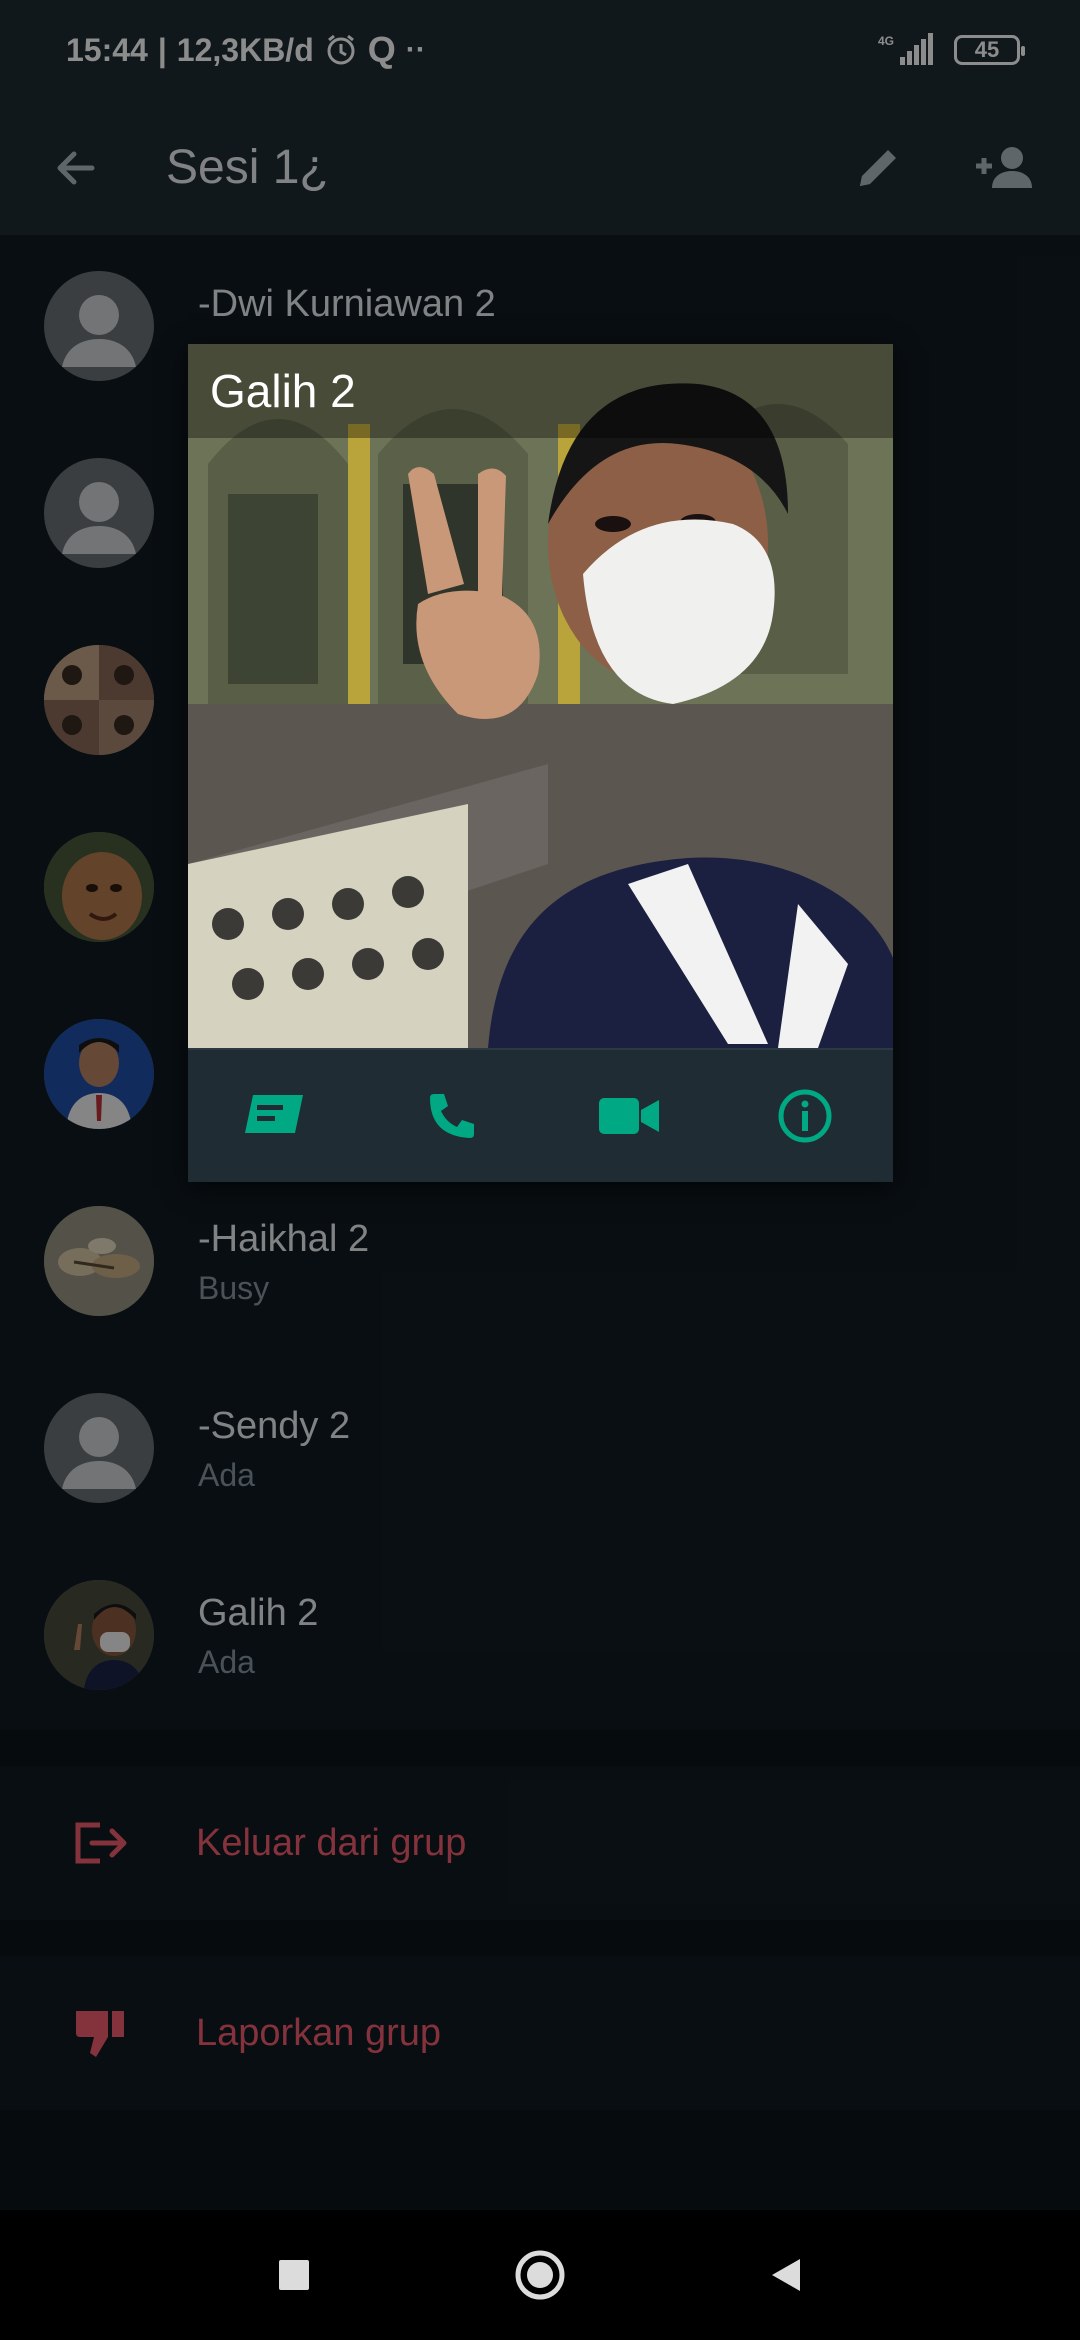 This screenshot has height=2340, width=1080. I want to click on video-call-button, so click(629, 1116).